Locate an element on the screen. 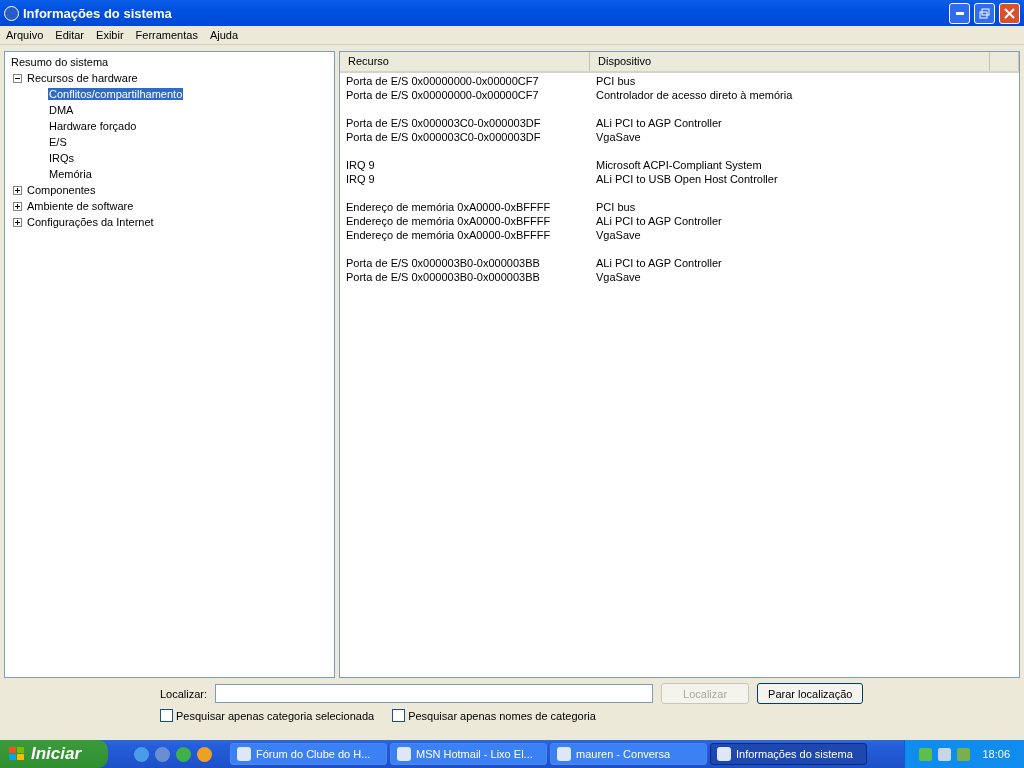 The width and height of the screenshot is (1024, 768). tree-item: Recursos de hardware is located at coordinates (82, 78).